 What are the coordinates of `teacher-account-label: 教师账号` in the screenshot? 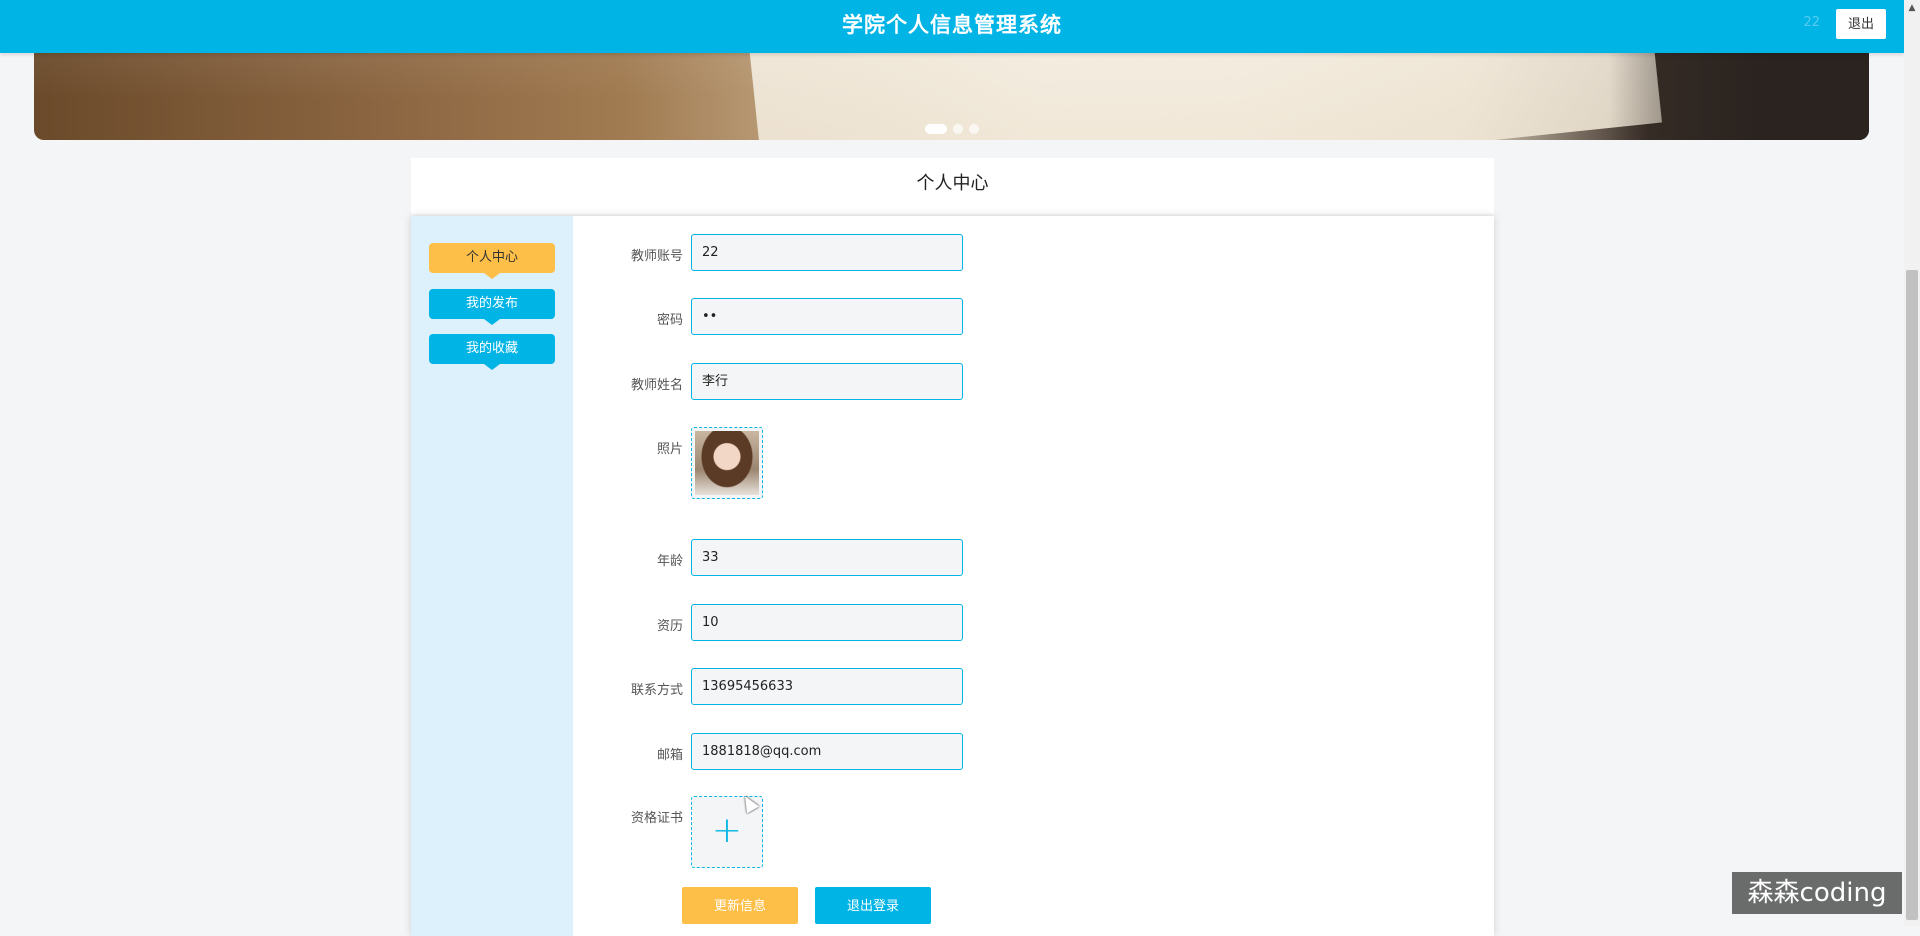 It's located at (628, 254).